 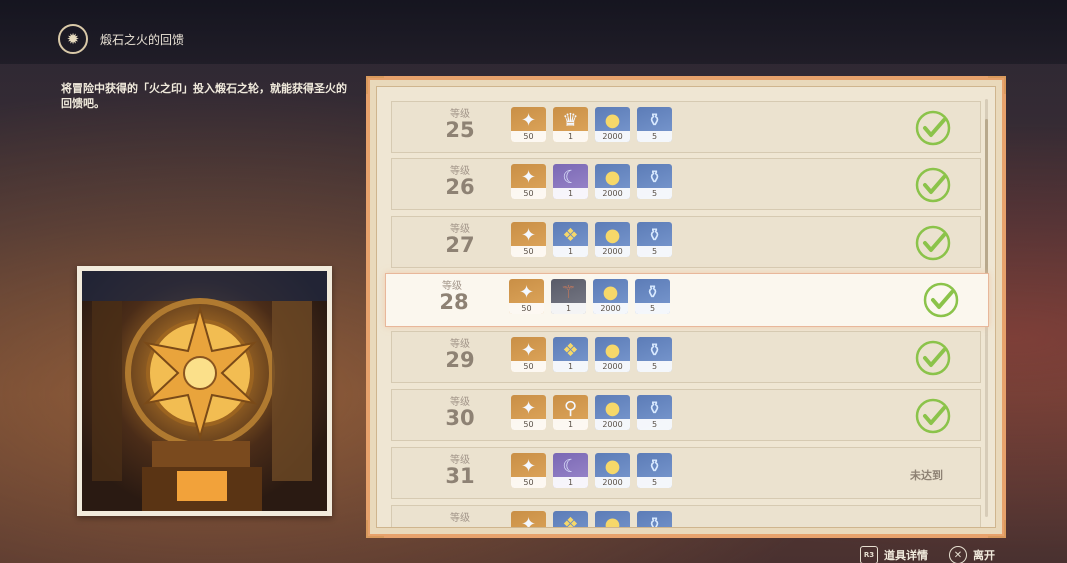 I want to click on reward-item: ⚱, so click(x=654, y=519).